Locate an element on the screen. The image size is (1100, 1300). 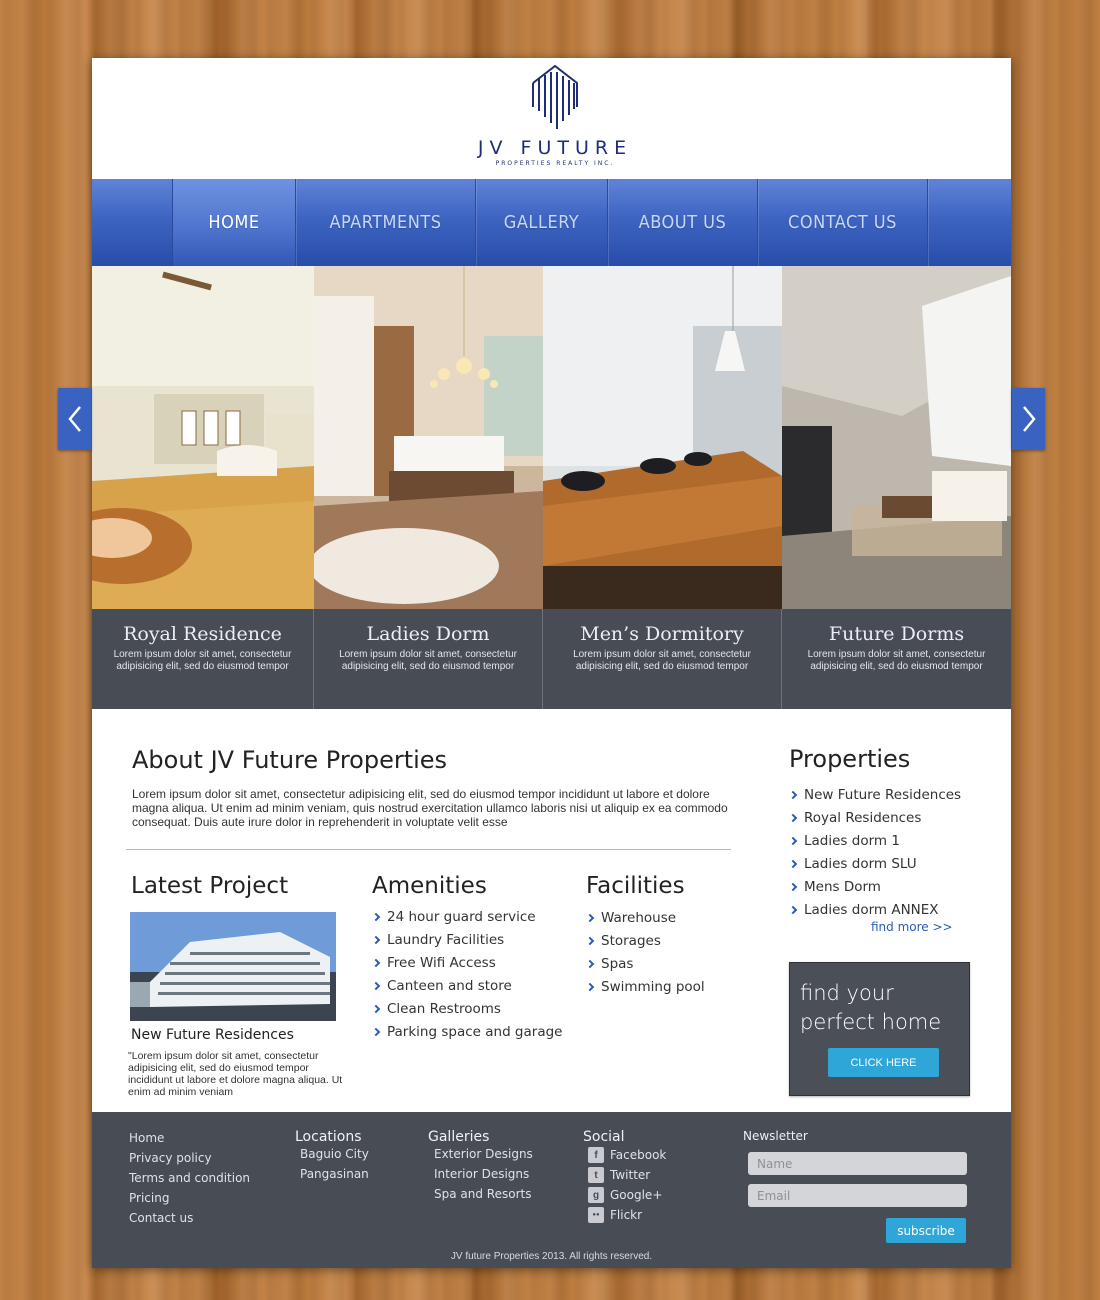
facilities-list: Warehouse Storages Spas Swimming pool is located at coordinates (645, 954).